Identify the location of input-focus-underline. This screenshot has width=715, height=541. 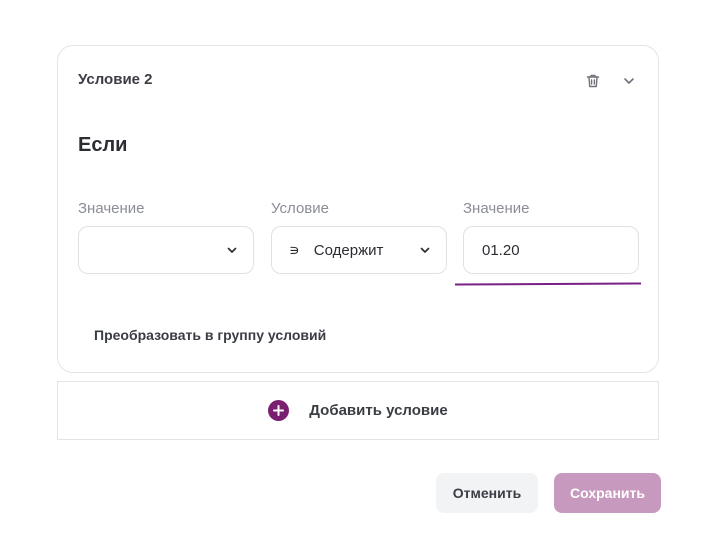
(548, 284).